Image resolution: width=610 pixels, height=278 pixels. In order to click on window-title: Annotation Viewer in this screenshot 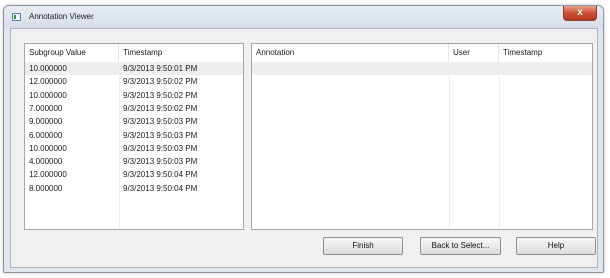, I will do `click(61, 16)`.